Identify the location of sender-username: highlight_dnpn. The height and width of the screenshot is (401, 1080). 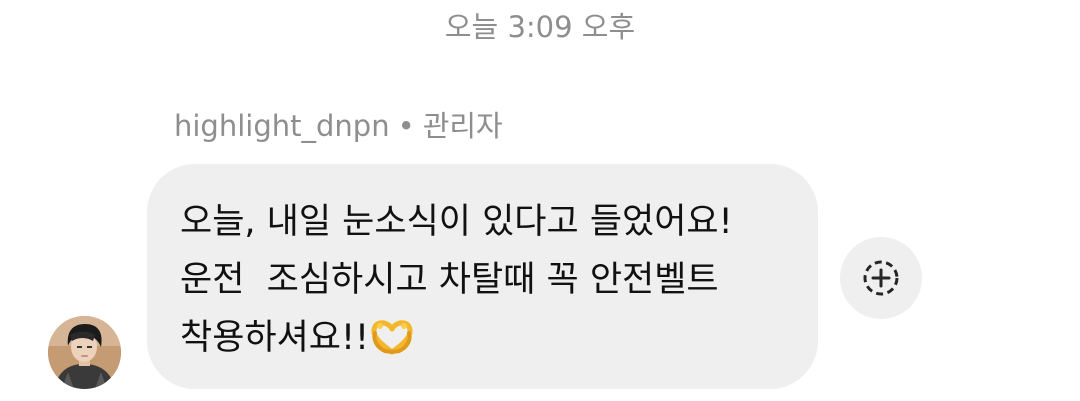
(282, 126).